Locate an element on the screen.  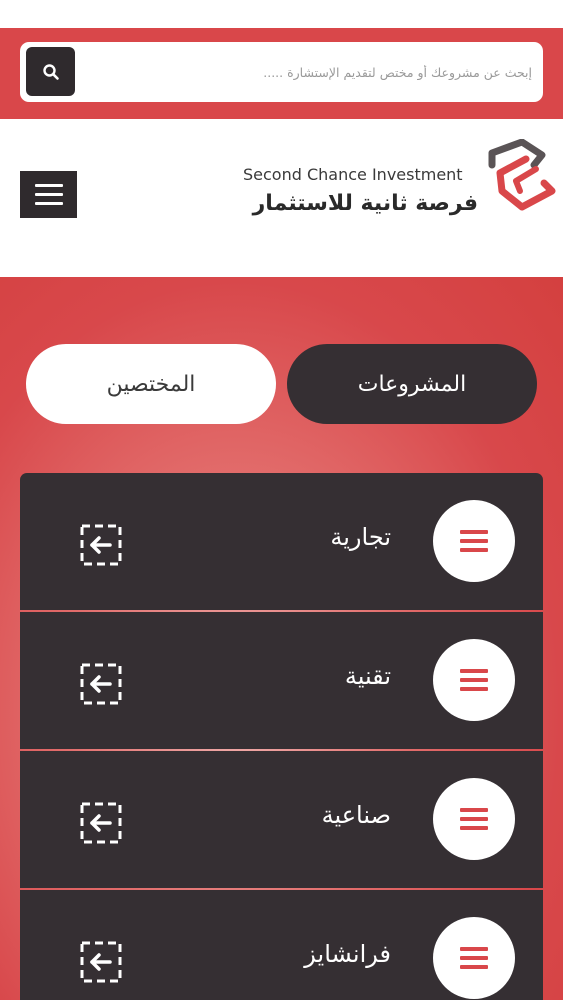
search-input is located at coordinates (309, 72).